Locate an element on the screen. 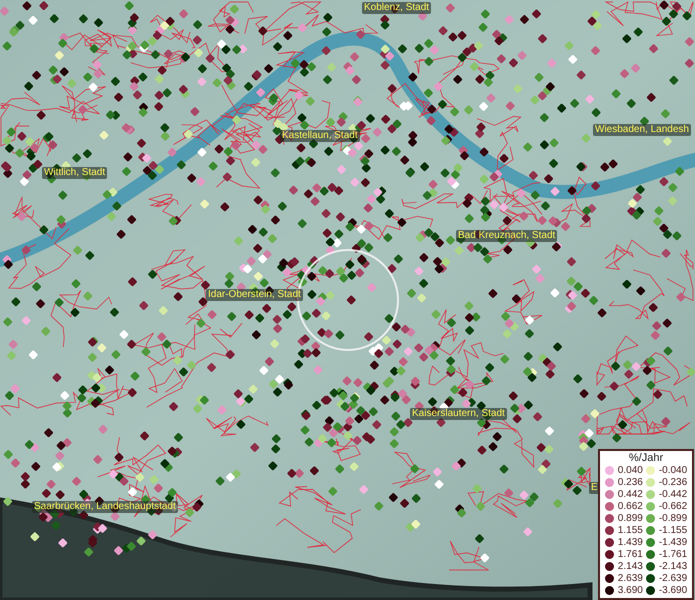  legend-title: %/Jahr is located at coordinates (646, 458).